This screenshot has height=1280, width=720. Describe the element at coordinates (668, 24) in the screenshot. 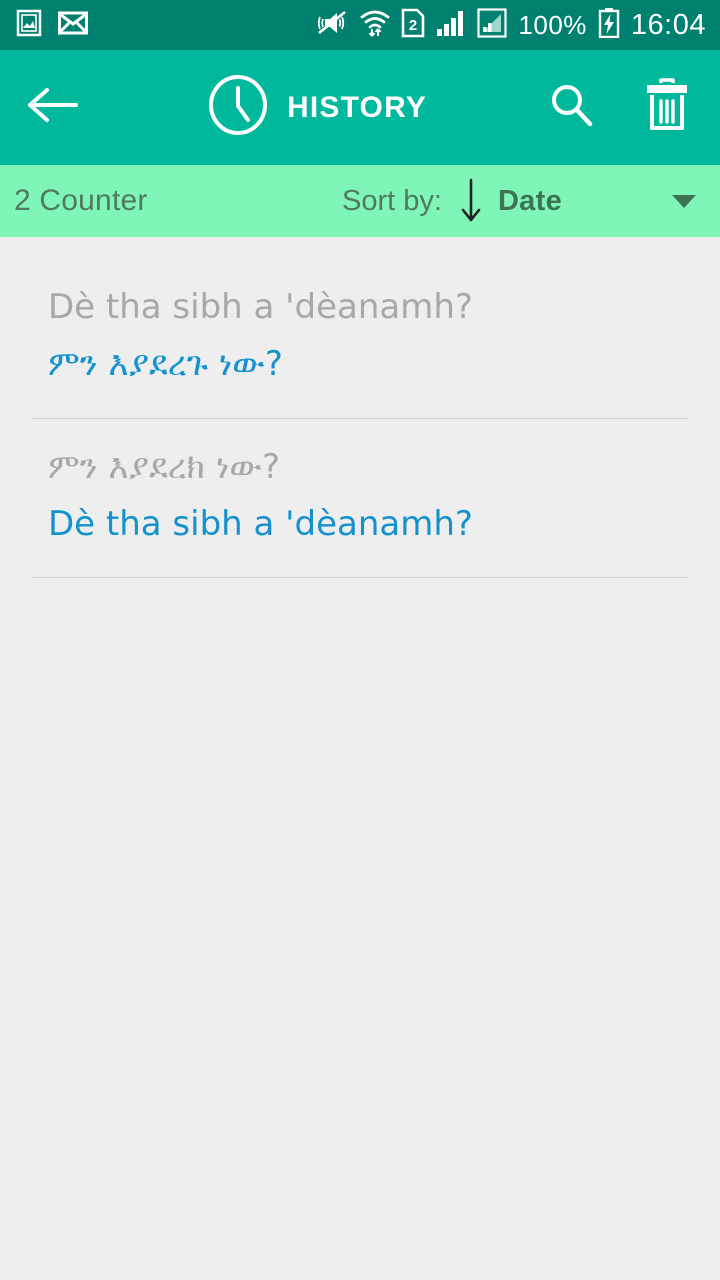

I see `clock-label: 16:04` at that location.